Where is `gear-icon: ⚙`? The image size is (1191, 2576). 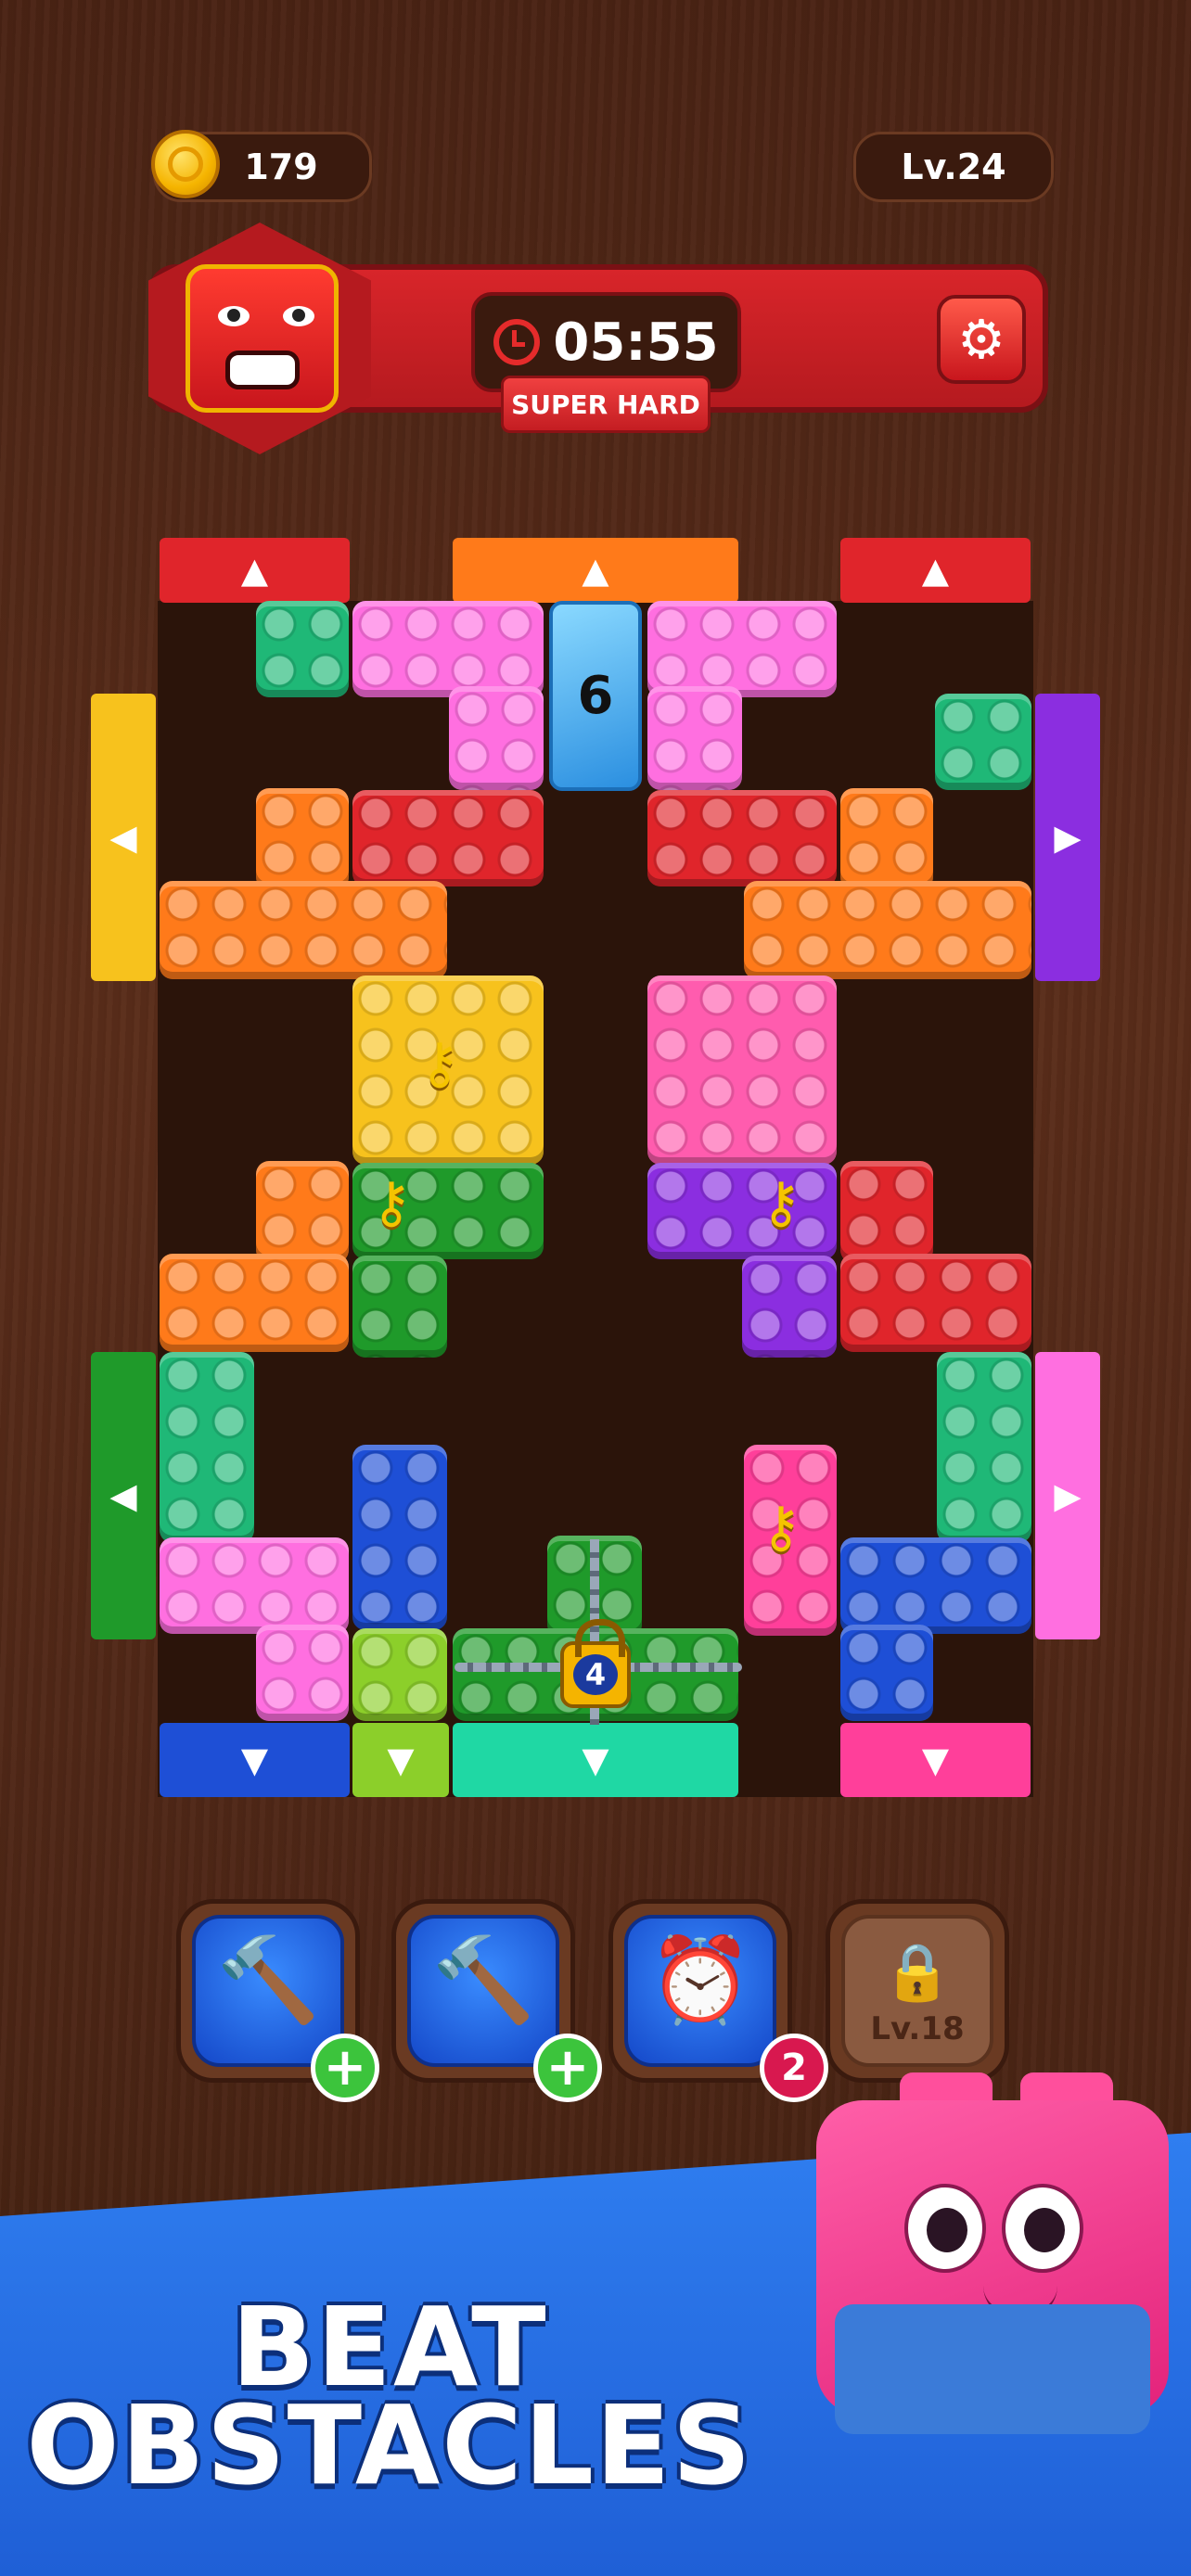
gear-icon: ⚙ is located at coordinates (981, 339).